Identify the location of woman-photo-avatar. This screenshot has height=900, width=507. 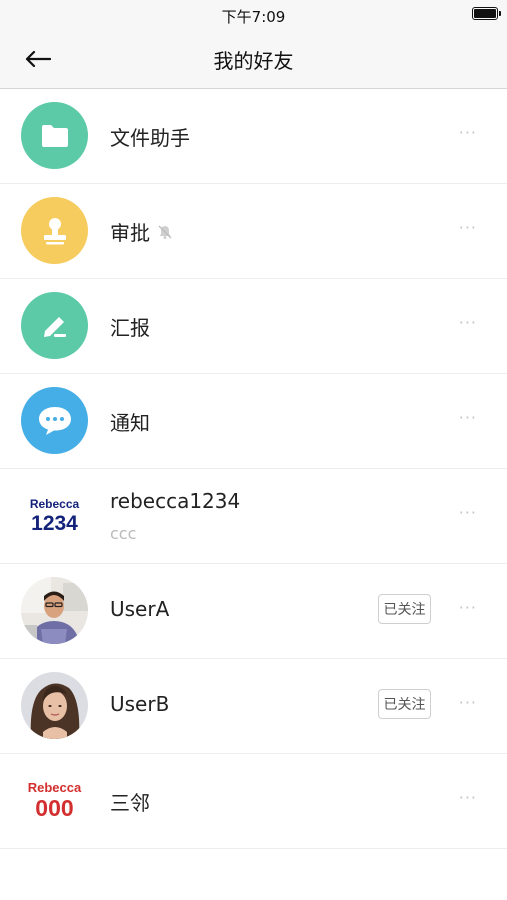
(54, 705).